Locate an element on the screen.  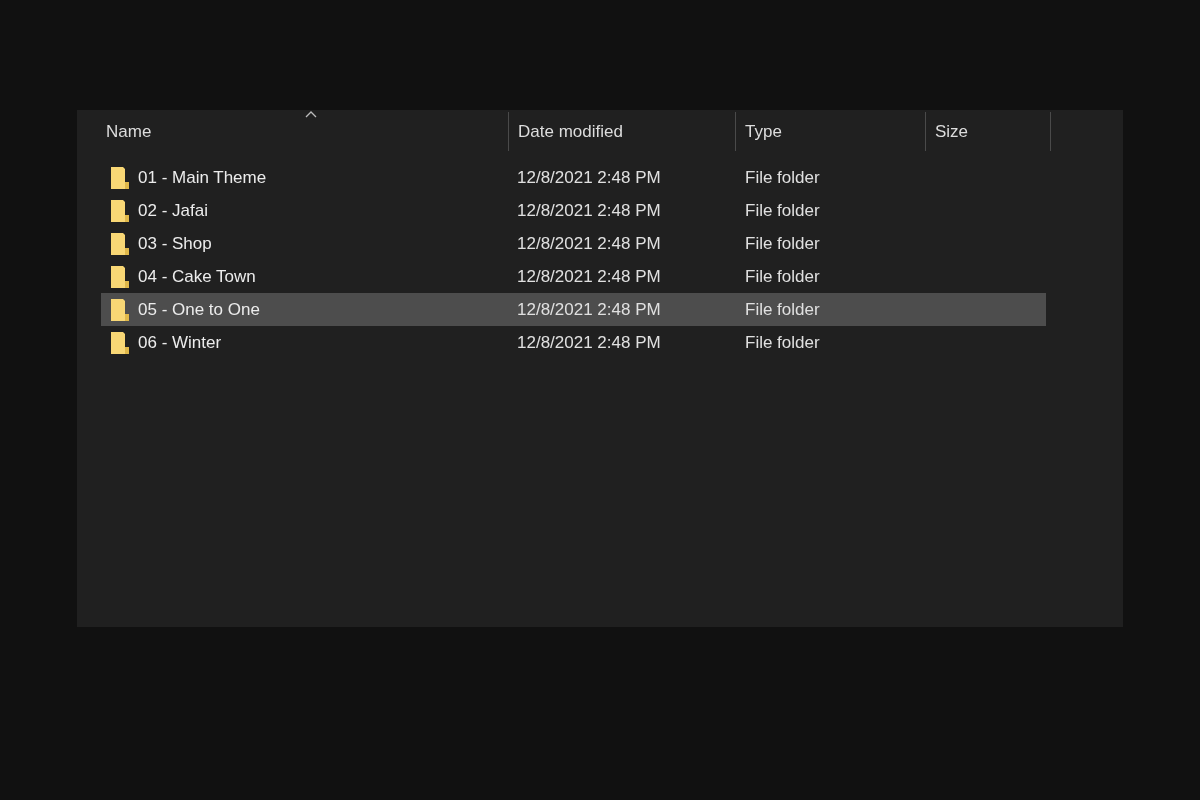
column-header: Name is located at coordinates (126, 131).